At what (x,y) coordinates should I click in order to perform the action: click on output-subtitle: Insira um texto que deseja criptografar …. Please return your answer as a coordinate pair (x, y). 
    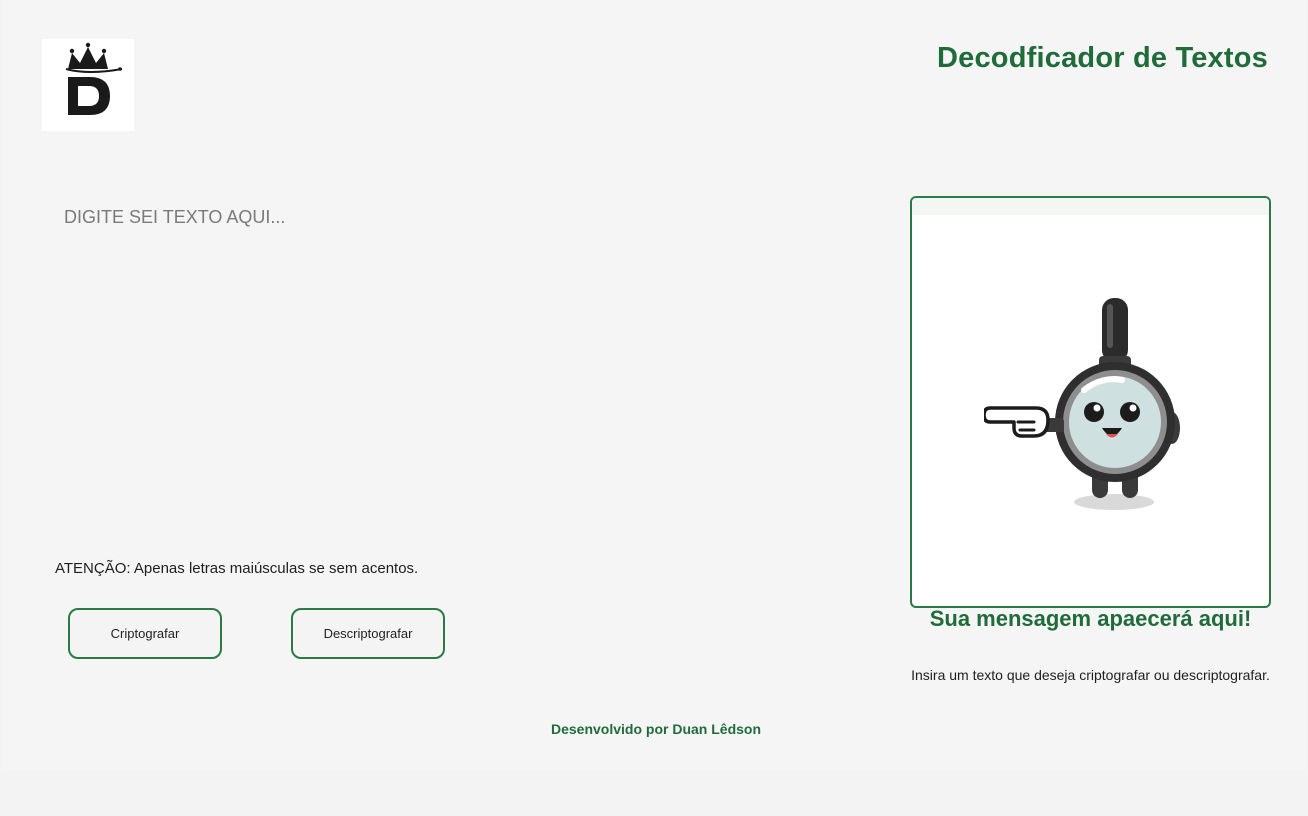
    Looking at the image, I should click on (1090, 675).